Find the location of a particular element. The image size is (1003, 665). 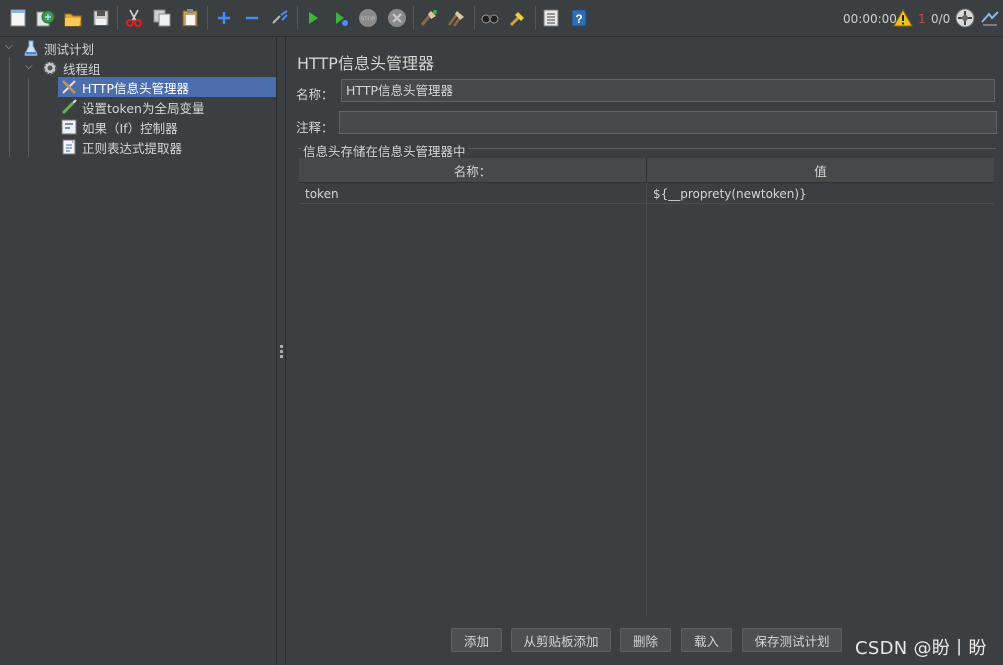

save-test-plan-button: 保存测试计划 is located at coordinates (792, 640).